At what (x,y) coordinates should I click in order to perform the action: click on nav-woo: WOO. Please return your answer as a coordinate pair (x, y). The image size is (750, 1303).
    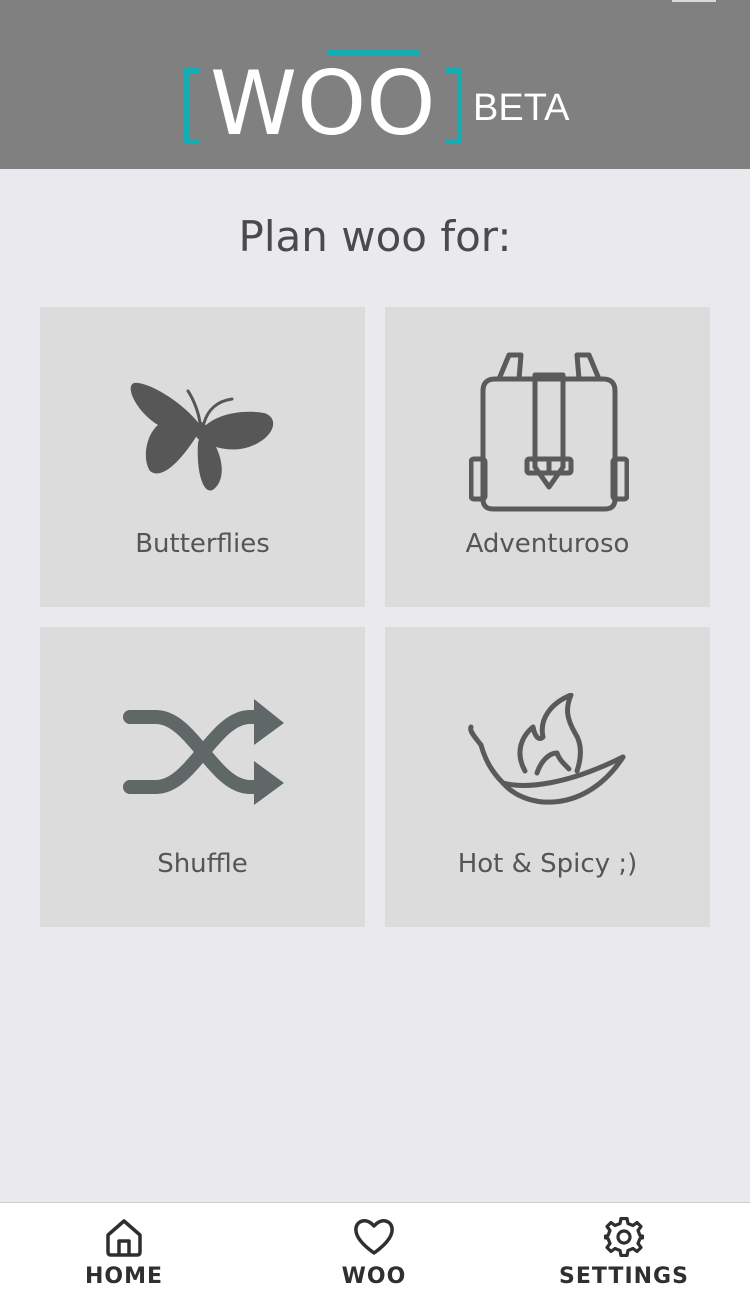
    Looking at the image, I should click on (374, 1253).